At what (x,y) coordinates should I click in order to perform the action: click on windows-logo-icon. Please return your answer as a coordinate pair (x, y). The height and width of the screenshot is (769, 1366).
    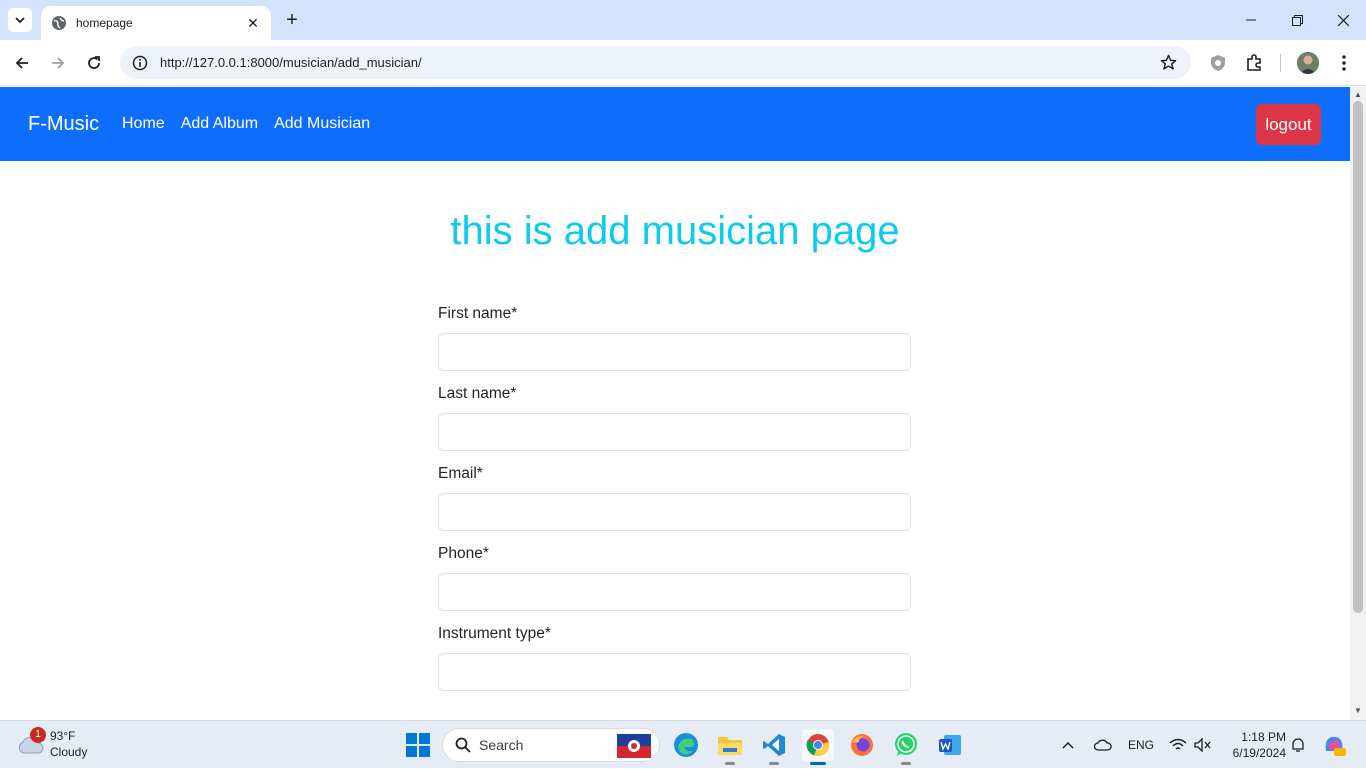
    Looking at the image, I should click on (418, 745).